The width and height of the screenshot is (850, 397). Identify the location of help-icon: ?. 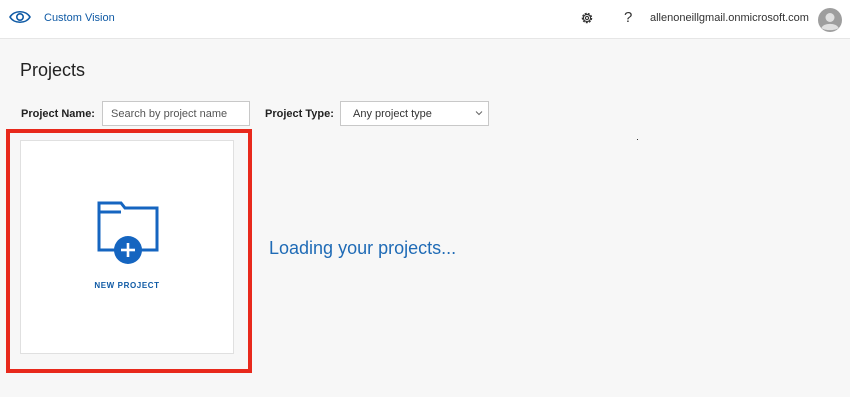
(628, 17).